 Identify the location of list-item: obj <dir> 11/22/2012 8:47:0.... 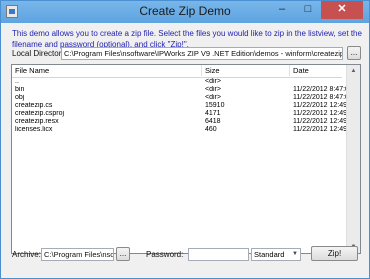
(183, 98).